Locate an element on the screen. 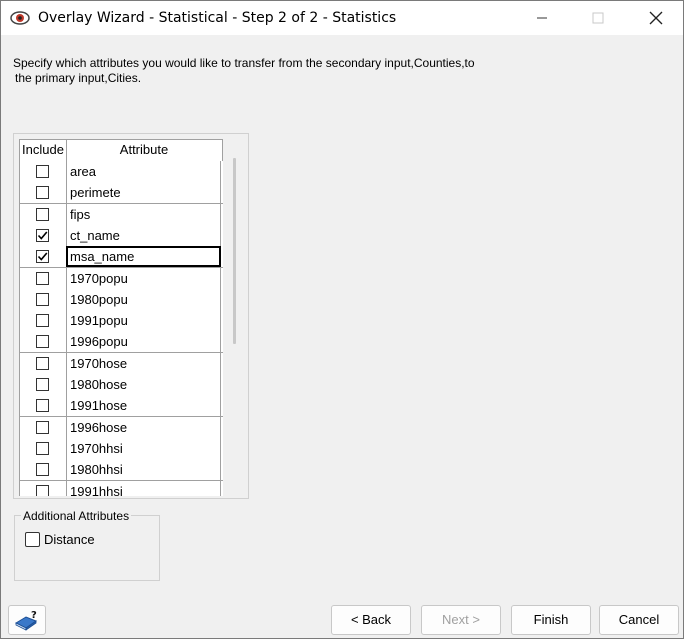  eye-icon is located at coordinates (20, 18).